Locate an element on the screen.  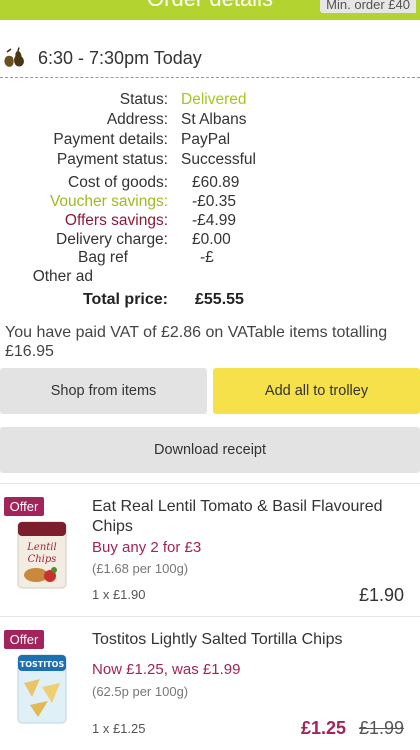
download-receipt-button: Download receipt is located at coordinates (210, 450).